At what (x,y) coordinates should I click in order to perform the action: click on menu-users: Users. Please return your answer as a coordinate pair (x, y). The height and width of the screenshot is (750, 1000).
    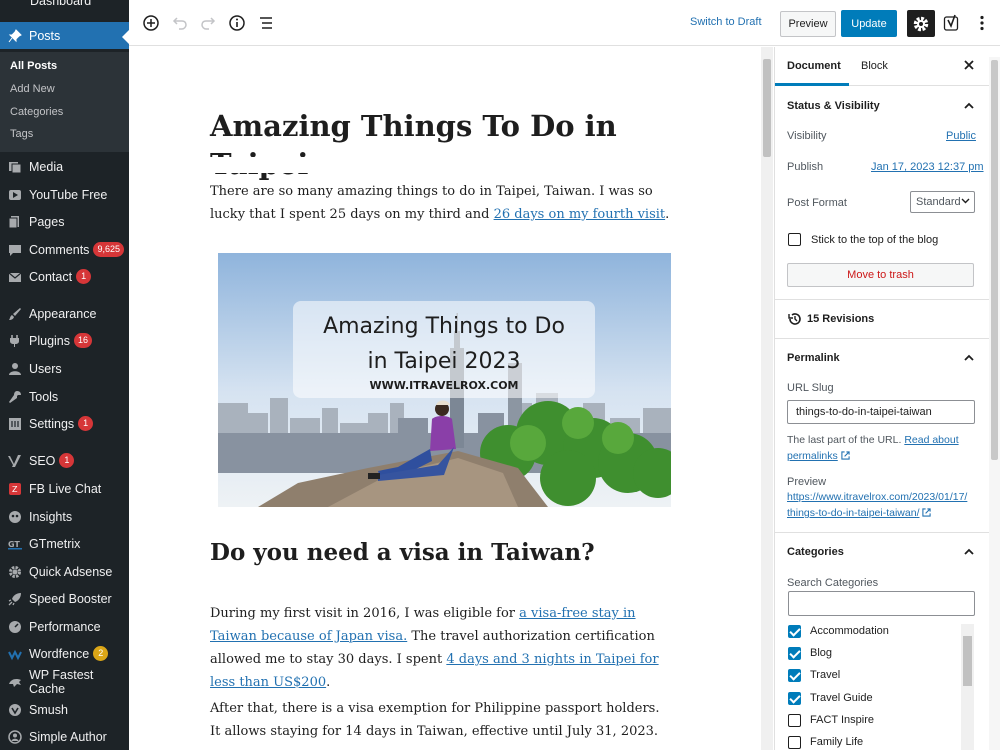
    Looking at the image, I should click on (64, 368).